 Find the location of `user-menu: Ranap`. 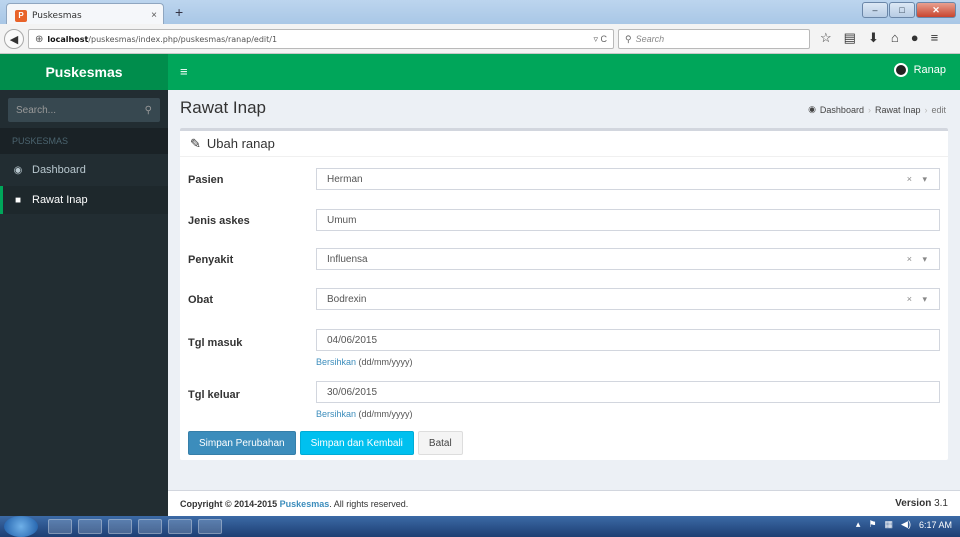

user-menu: Ranap is located at coordinates (919, 70).